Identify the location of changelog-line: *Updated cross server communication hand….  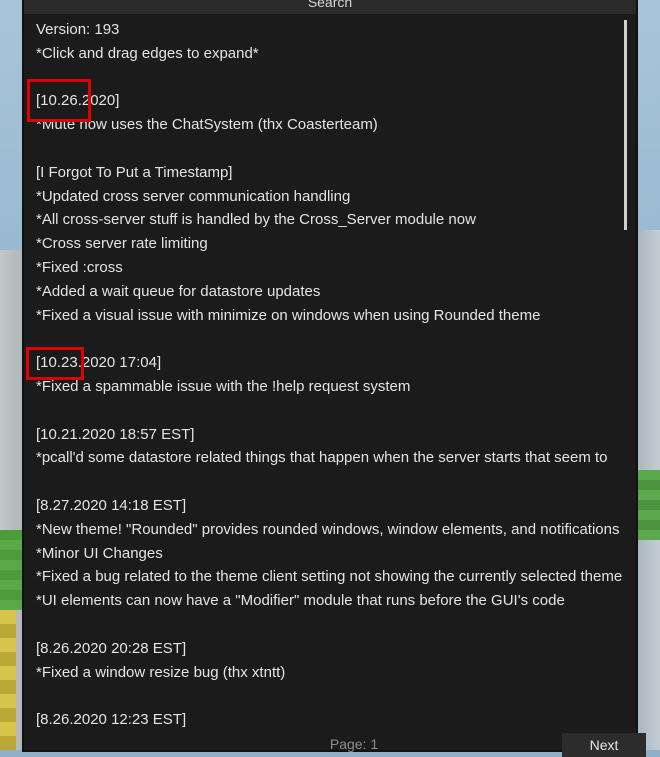
(193, 196).